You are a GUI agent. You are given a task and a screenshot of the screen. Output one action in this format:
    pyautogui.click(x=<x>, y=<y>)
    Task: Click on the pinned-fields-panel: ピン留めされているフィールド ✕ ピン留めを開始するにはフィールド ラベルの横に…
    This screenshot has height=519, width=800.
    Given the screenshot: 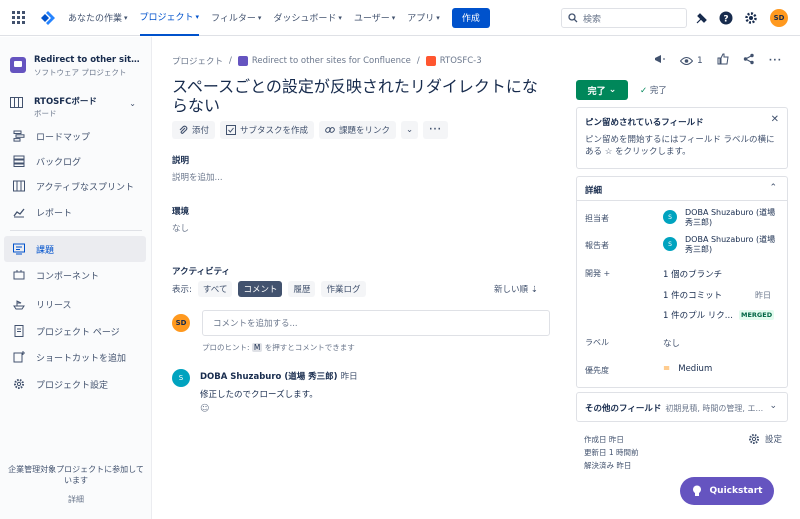 What is the action you would take?
    pyautogui.click(x=682, y=138)
    